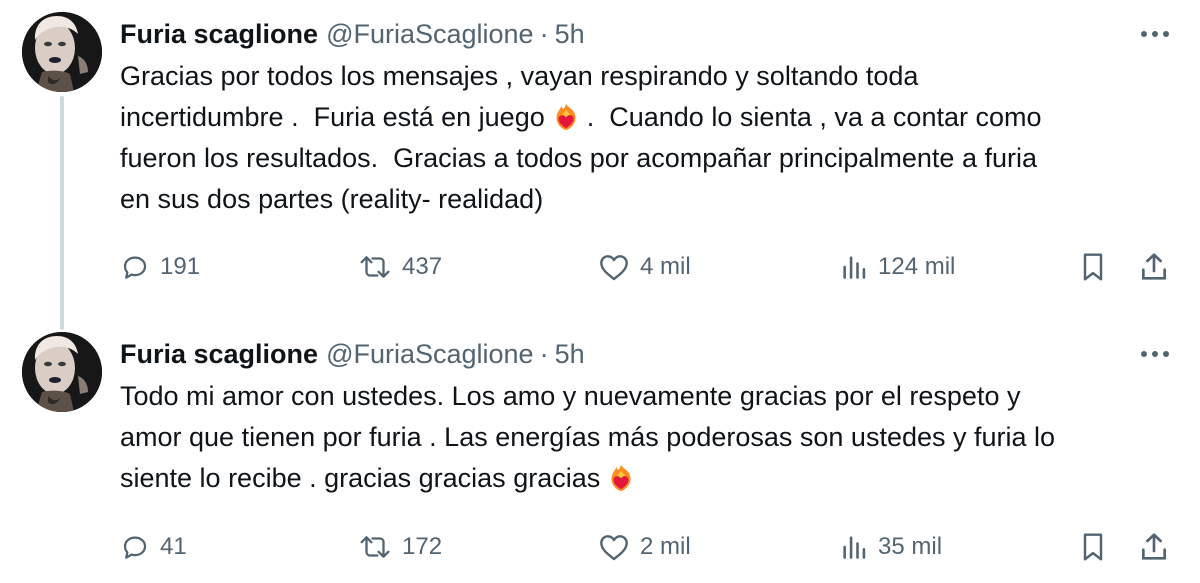  I want to click on reply-count: 191, so click(180, 266).